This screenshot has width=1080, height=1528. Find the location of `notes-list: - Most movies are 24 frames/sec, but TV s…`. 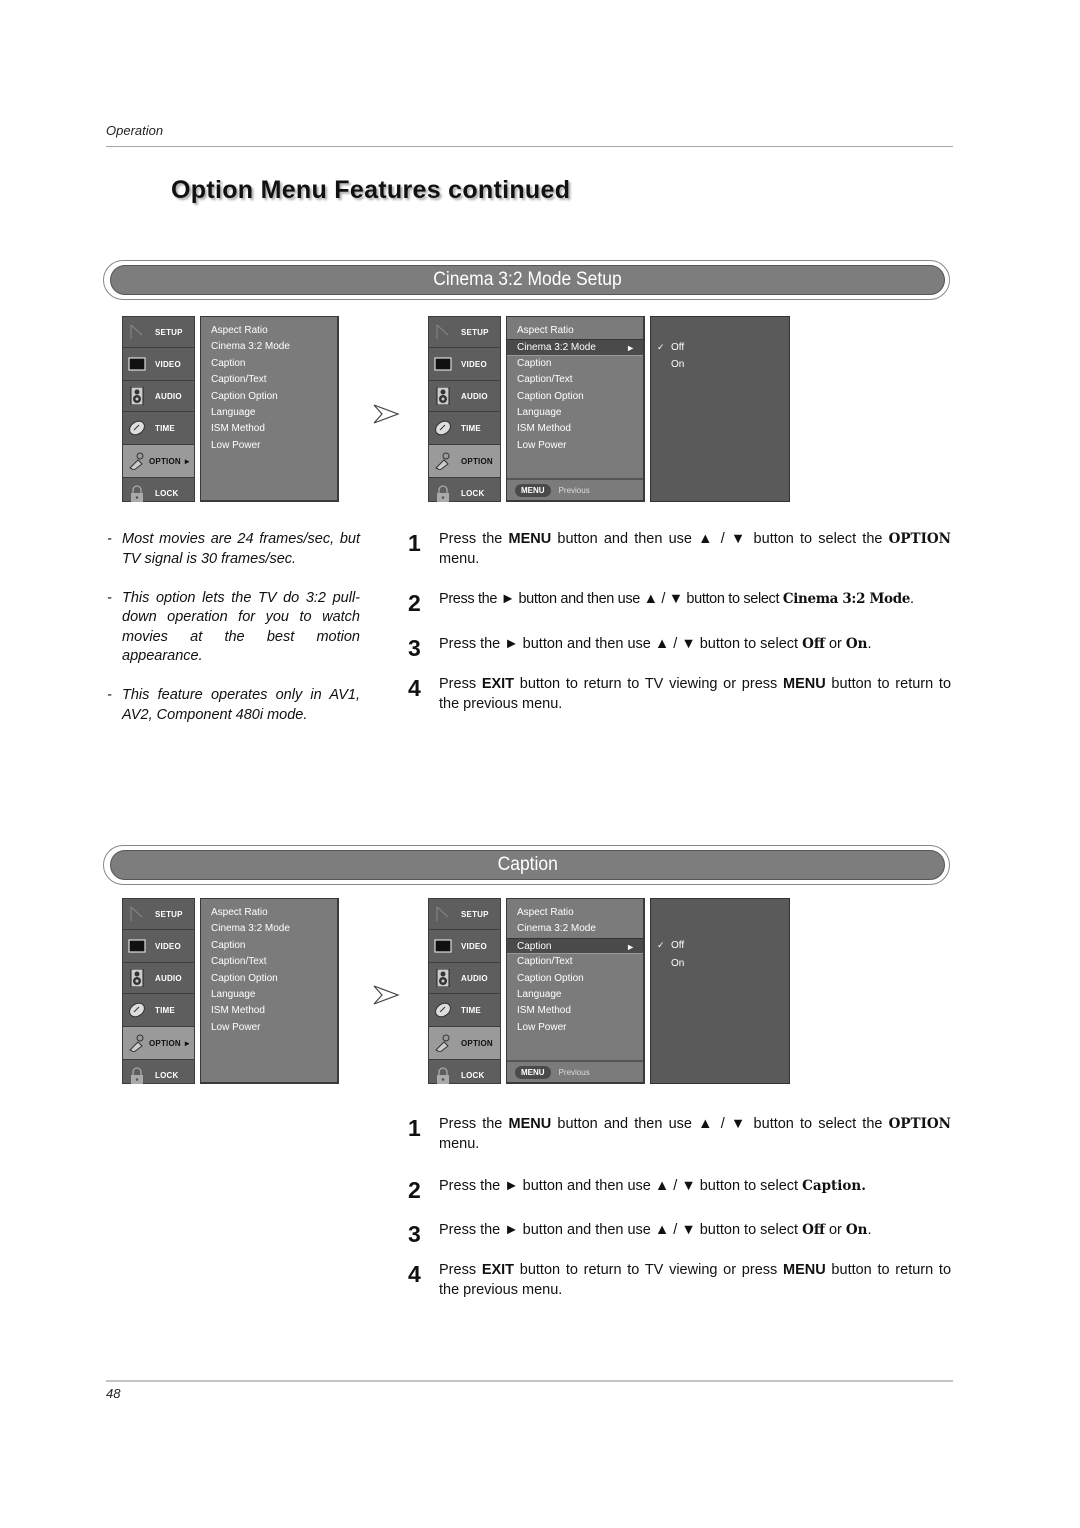

notes-list: - Most movies are 24 frames/sec, but TV s… is located at coordinates (233, 637).